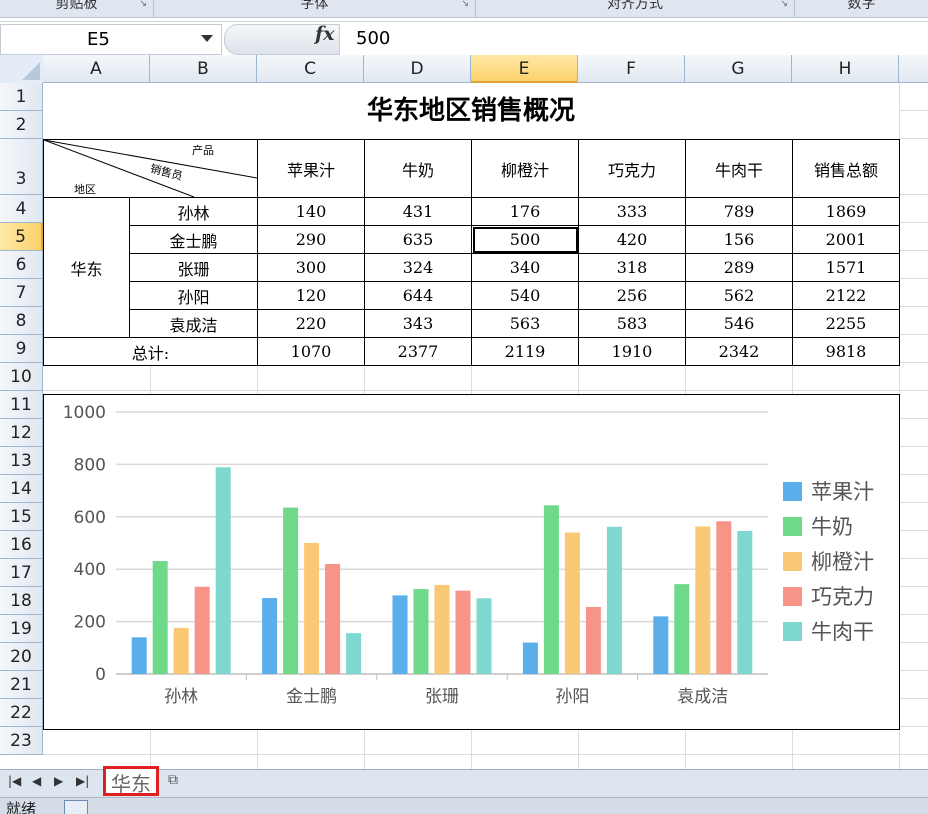 The image size is (928, 814). I want to click on row-total-cell: 1869, so click(846, 211).